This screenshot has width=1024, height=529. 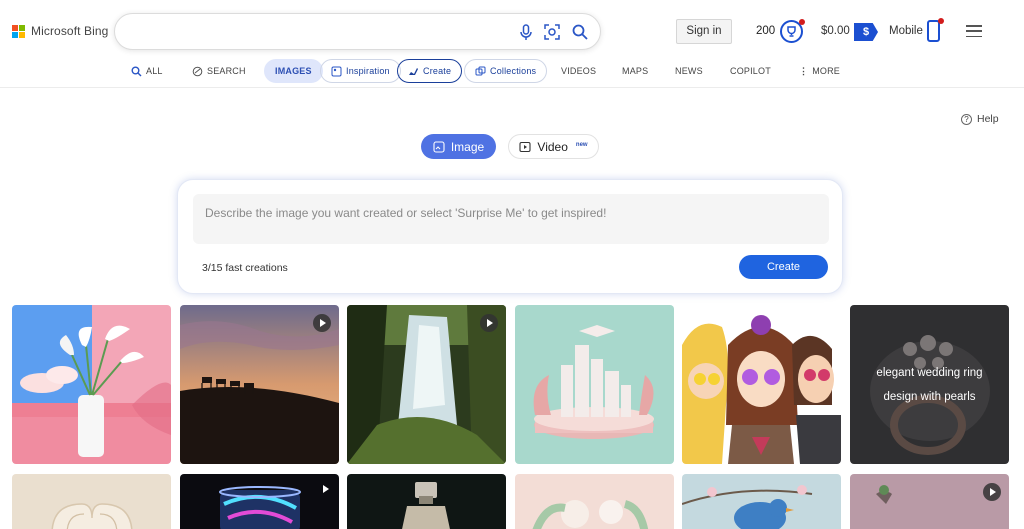 I want to click on tile-caption-line-2: design with pearls, so click(x=929, y=397).